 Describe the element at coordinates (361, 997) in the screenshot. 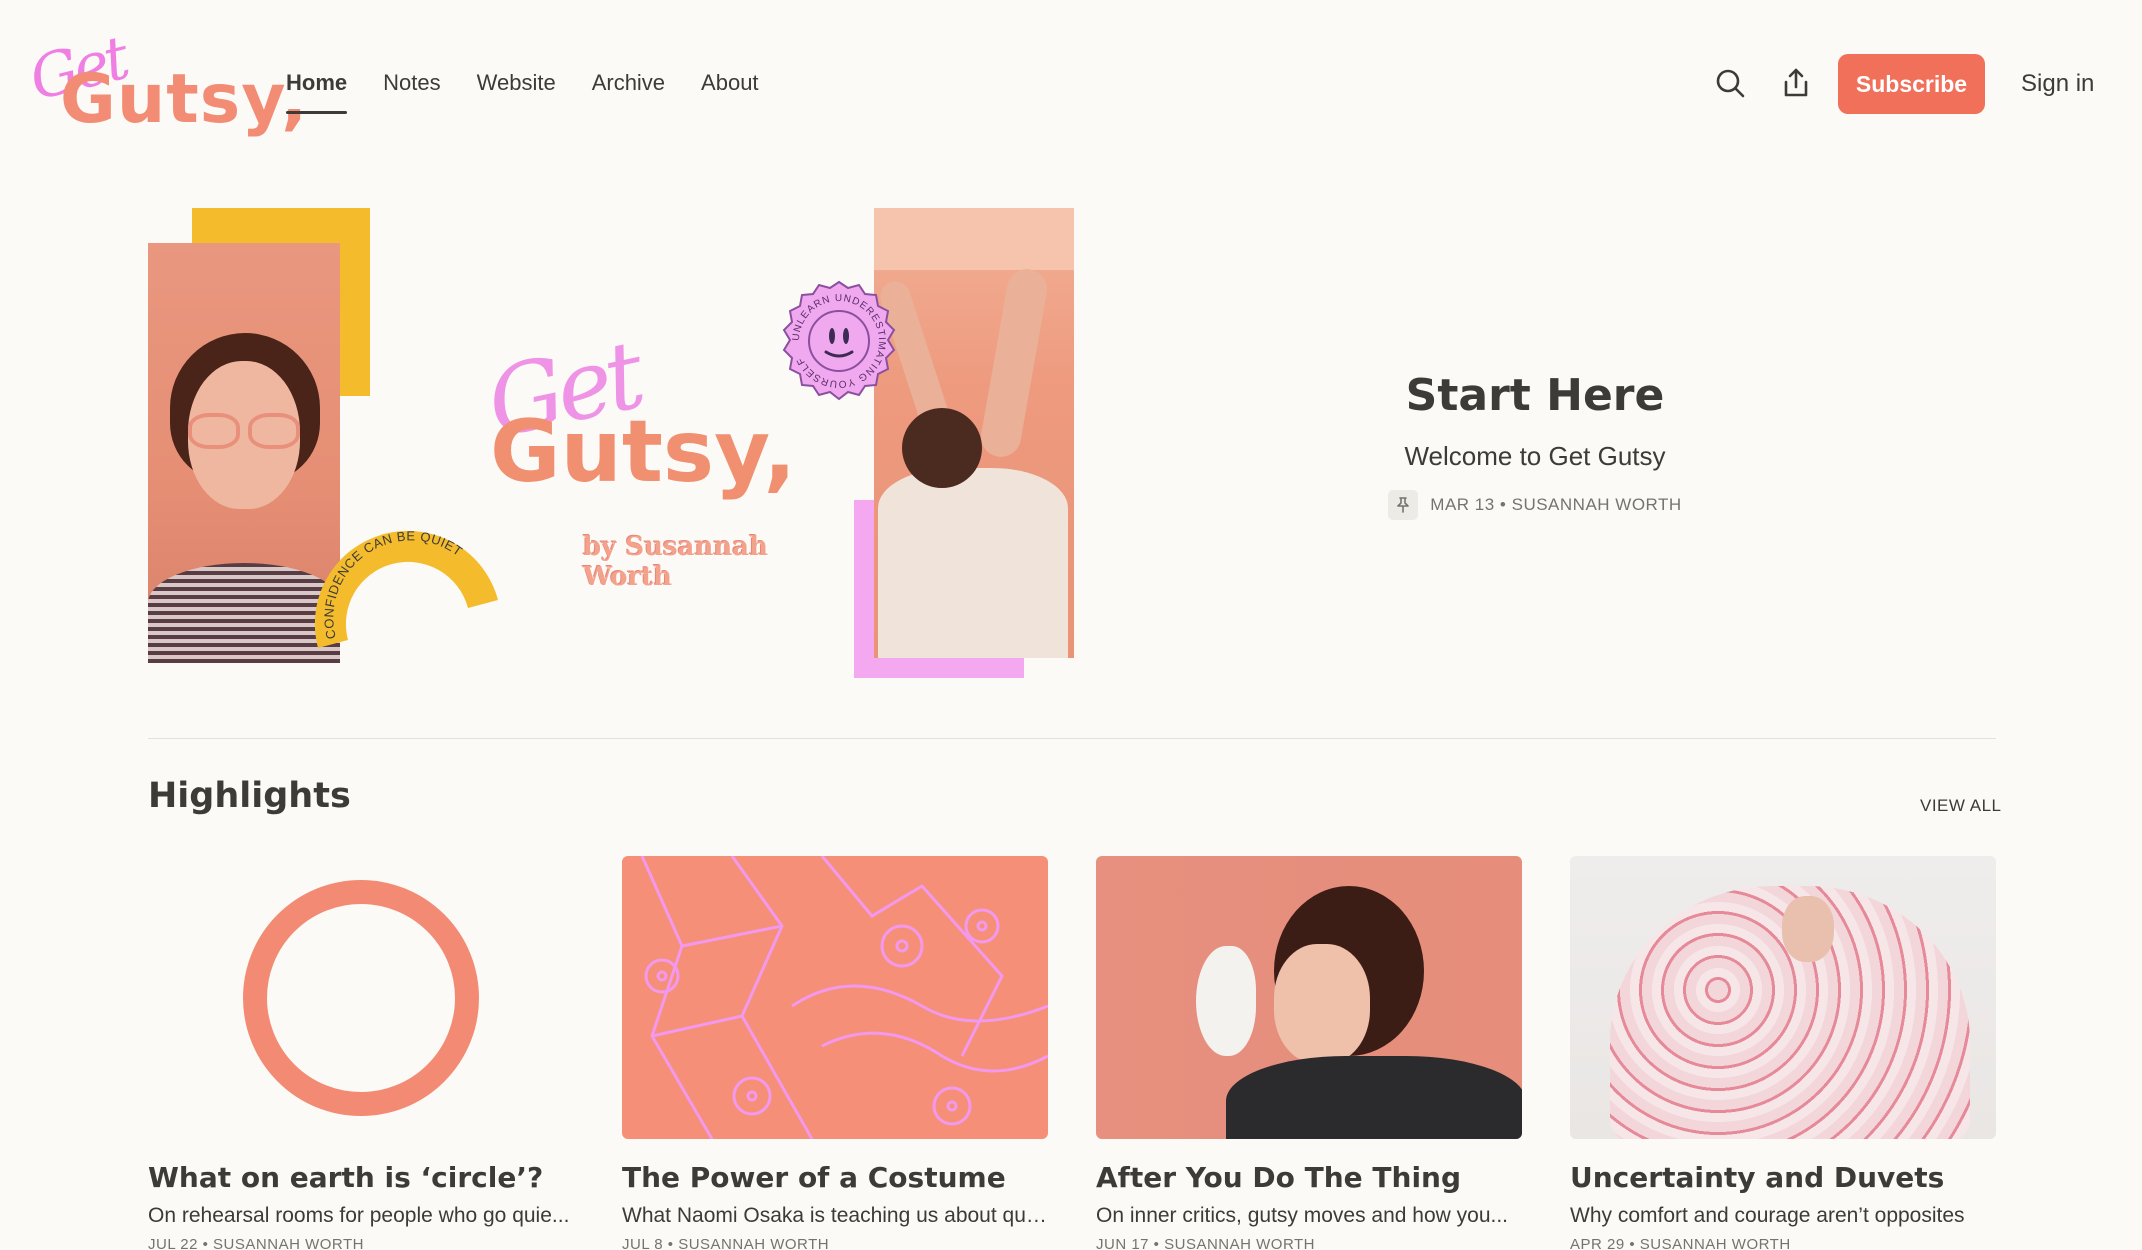

I see `post-thumbnail-circle` at that location.